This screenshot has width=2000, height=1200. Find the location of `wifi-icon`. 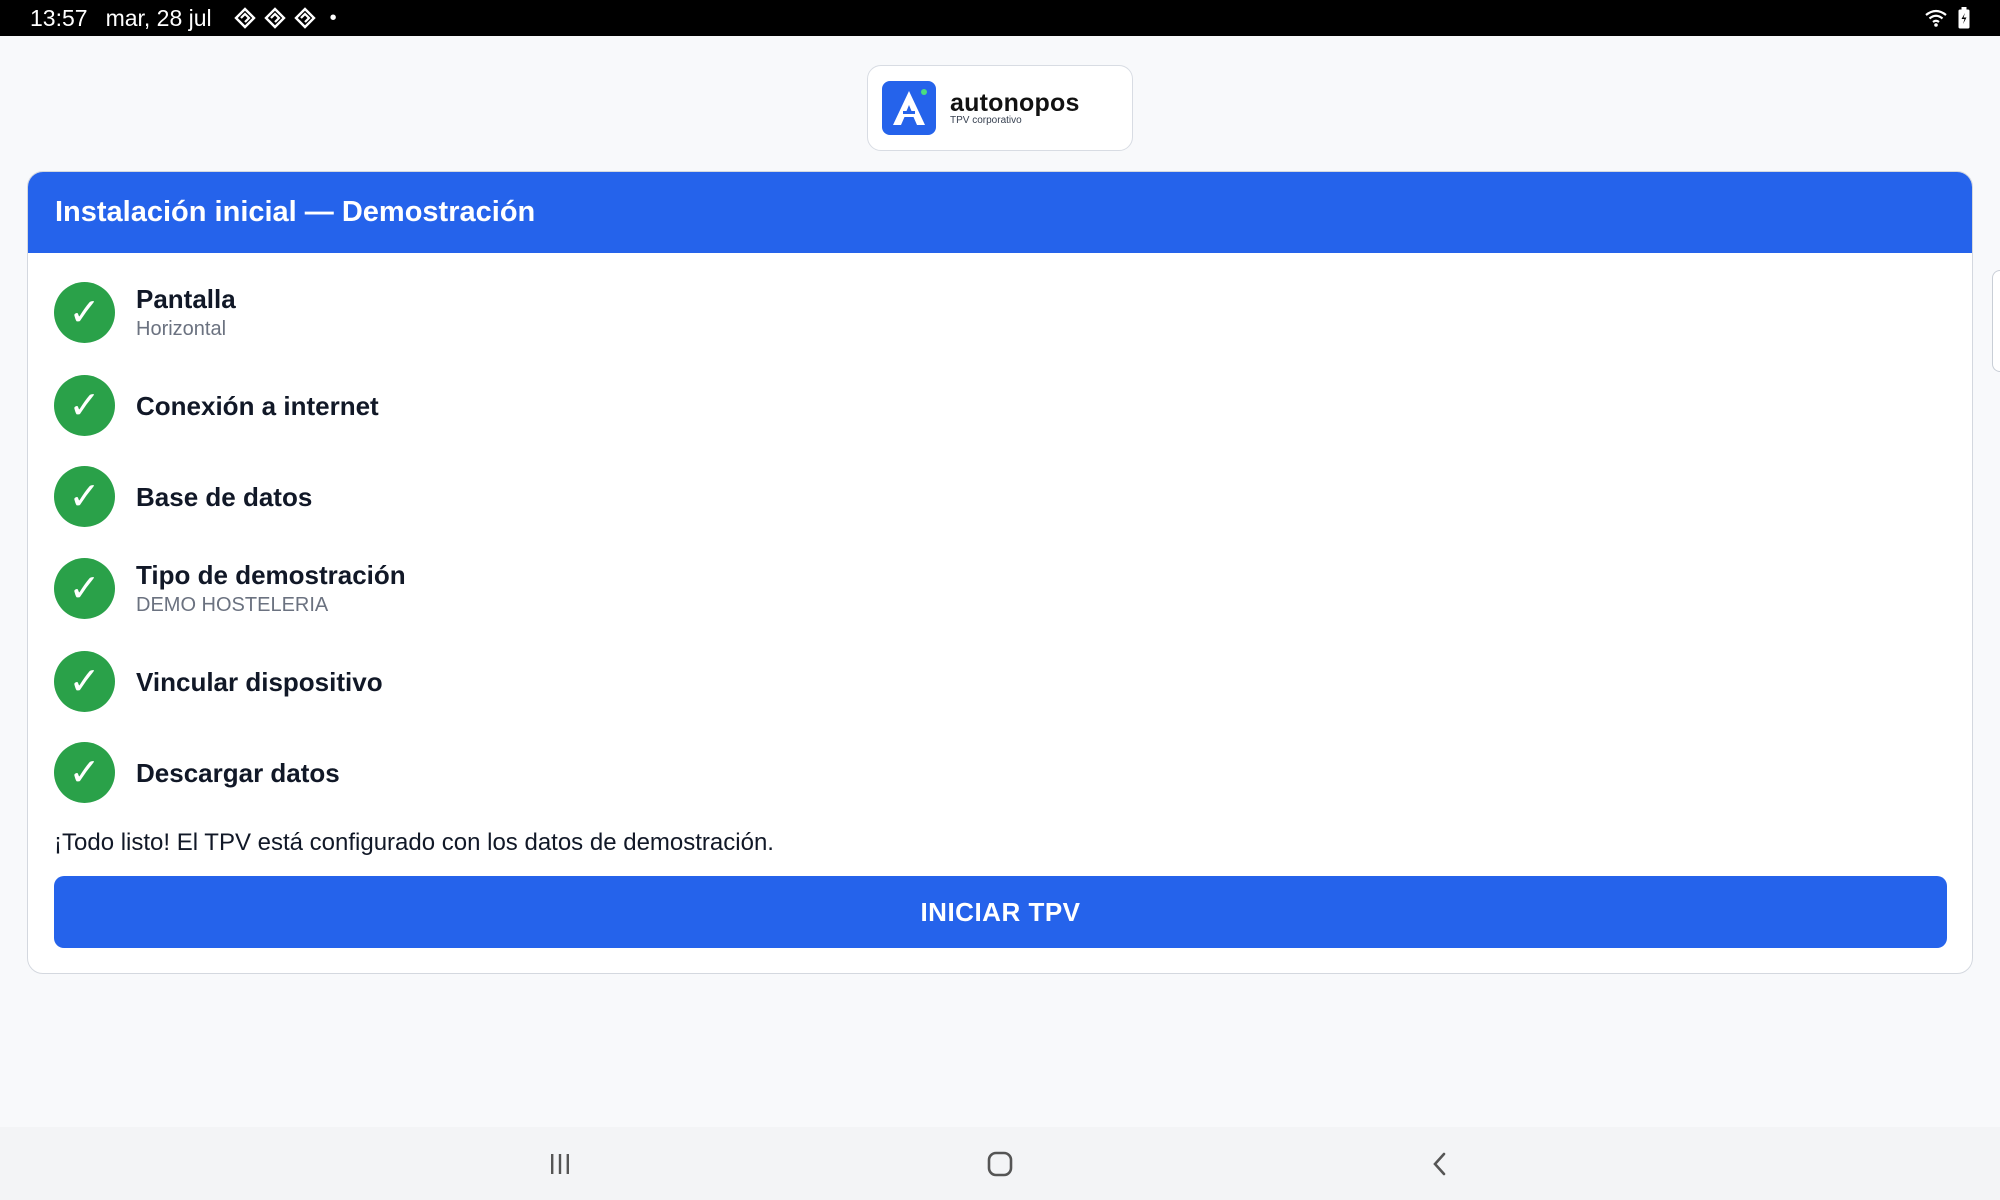

wifi-icon is located at coordinates (1936, 18).